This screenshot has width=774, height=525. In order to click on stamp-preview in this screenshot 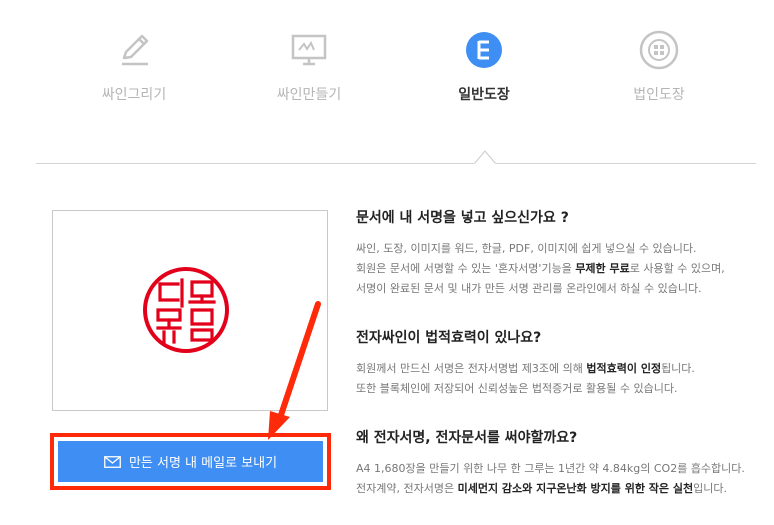, I will do `click(190, 310)`.